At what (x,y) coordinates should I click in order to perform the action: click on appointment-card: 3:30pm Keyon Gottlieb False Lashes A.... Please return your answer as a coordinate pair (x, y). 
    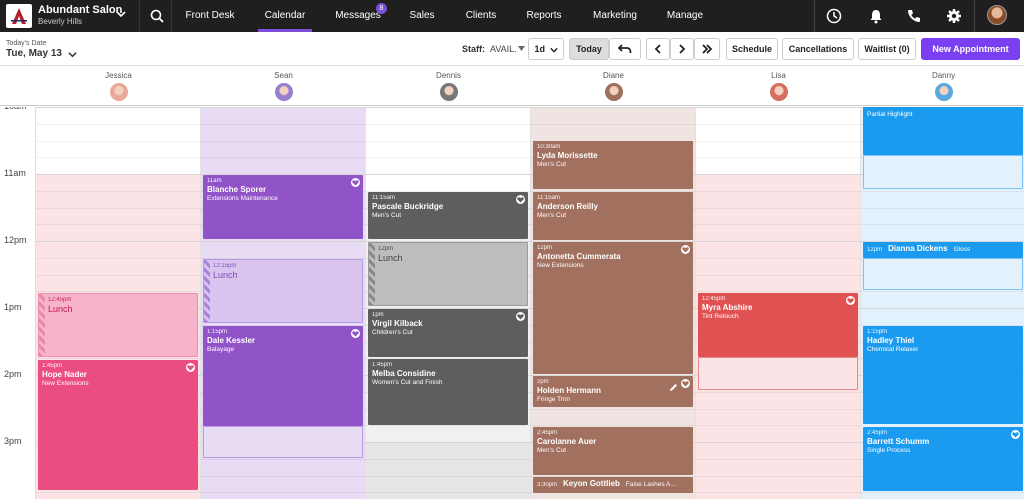
    Looking at the image, I should click on (613, 485).